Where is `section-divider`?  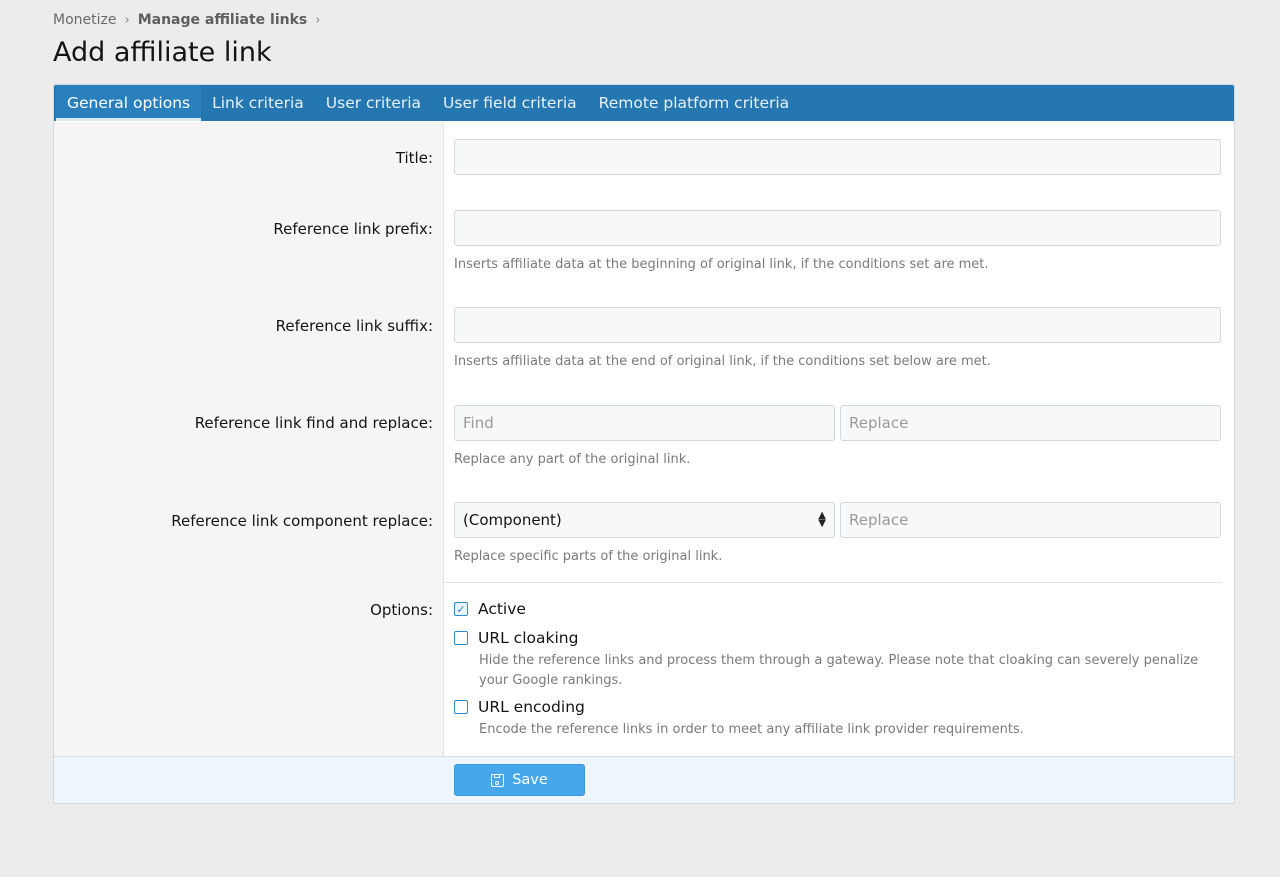 section-divider is located at coordinates (833, 582).